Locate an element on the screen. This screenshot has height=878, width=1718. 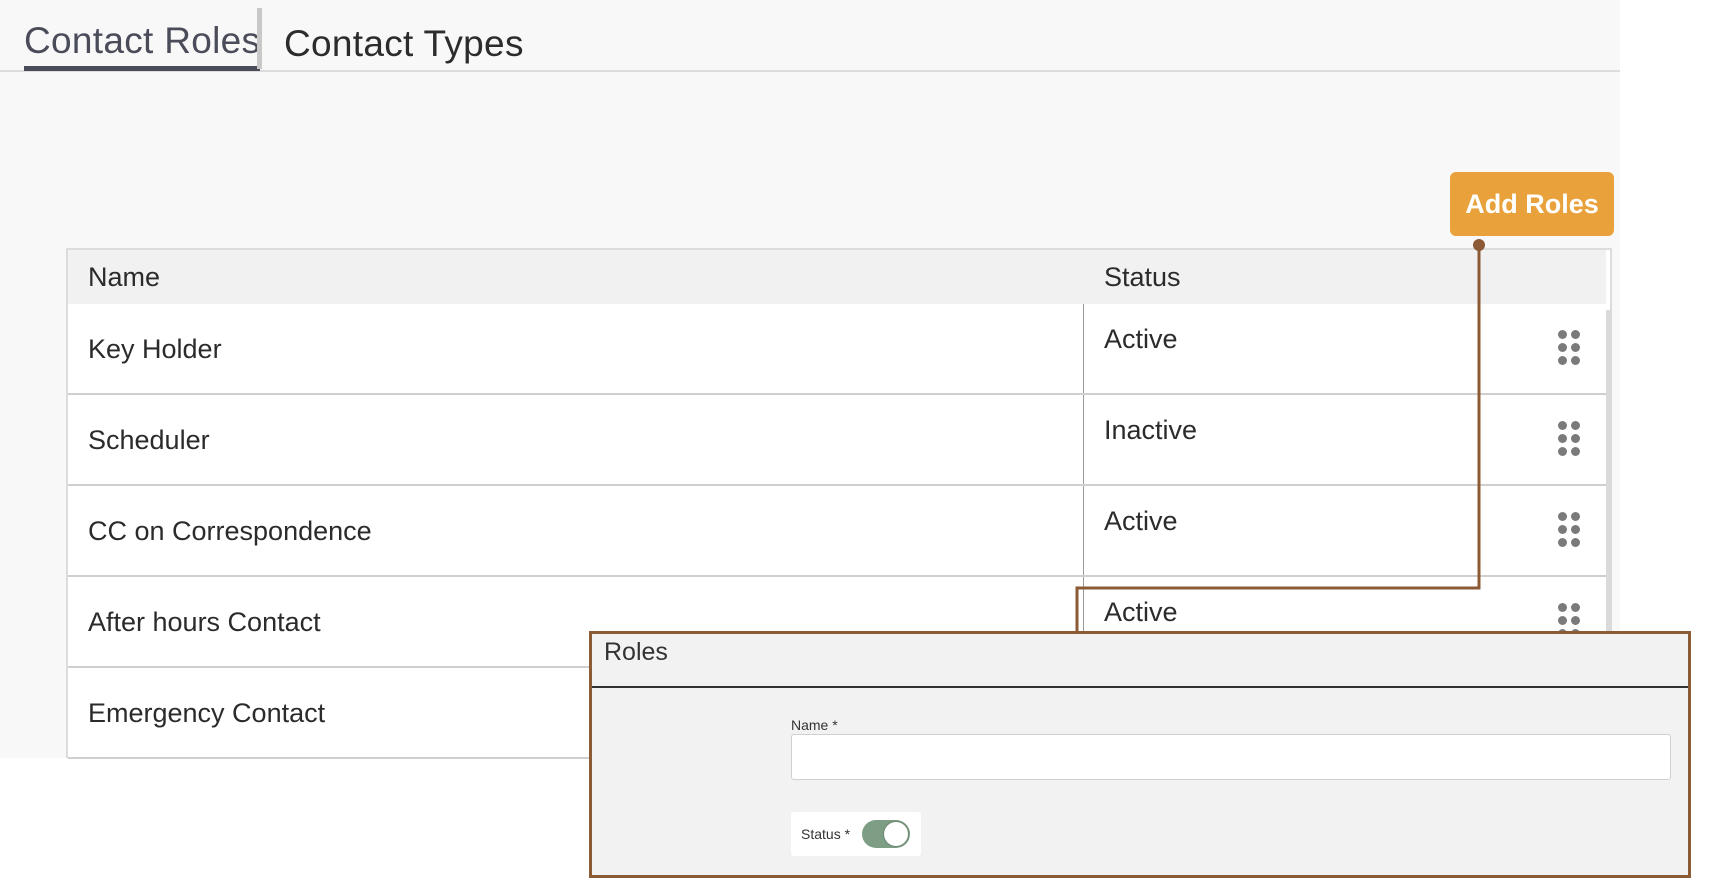
tab-contact-types: Contact Types is located at coordinates (404, 44).